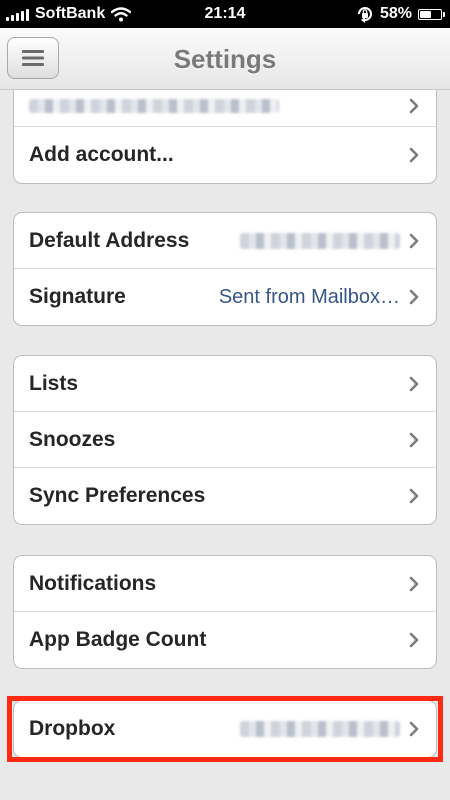 Image resolution: width=450 pixels, height=800 pixels. I want to click on redacted-account, so click(154, 105).